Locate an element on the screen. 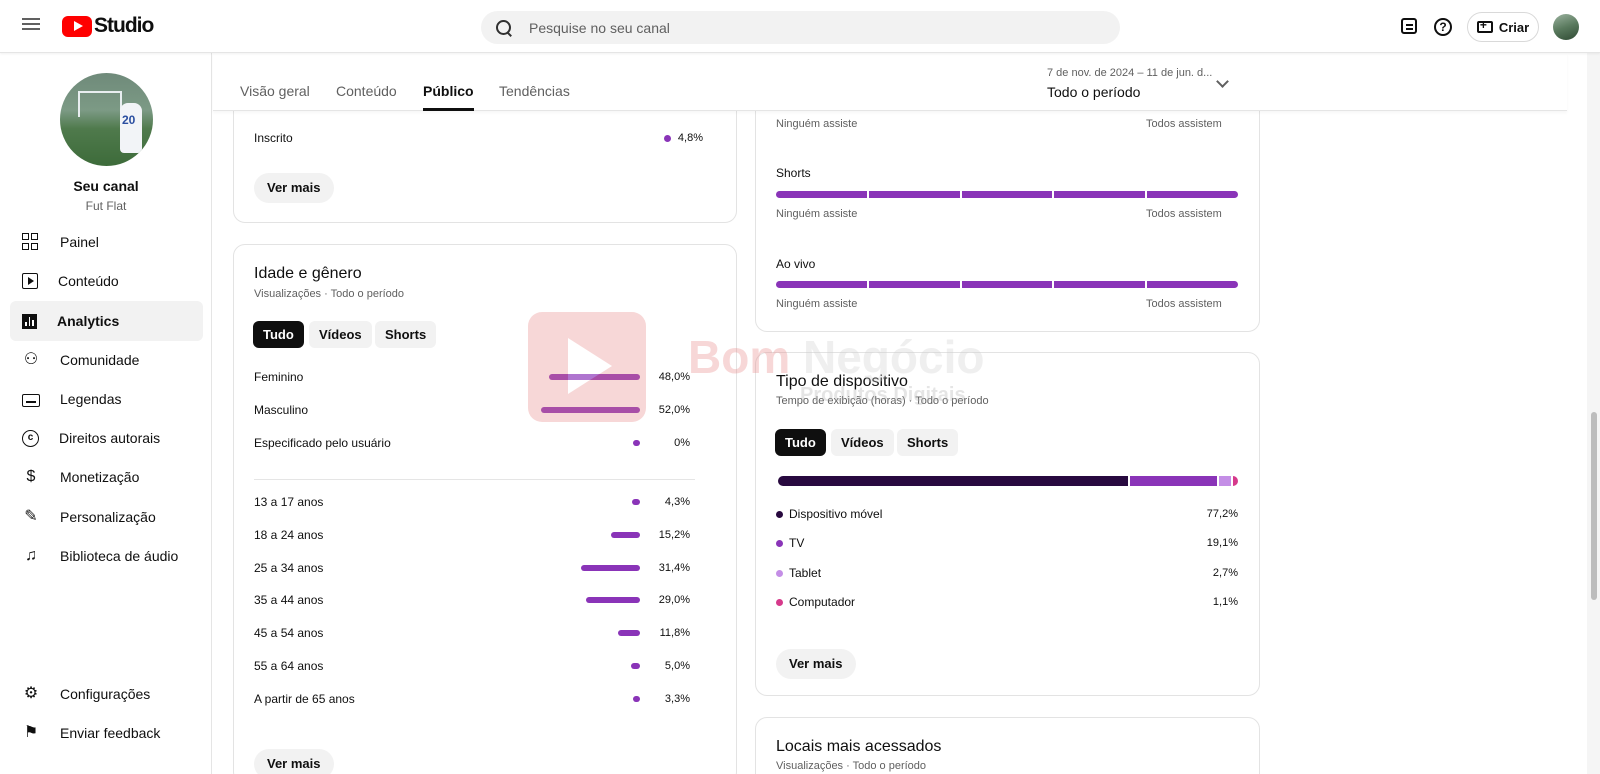 The width and height of the screenshot is (1600, 774). sidebar-item-label: Configurações is located at coordinates (105, 694).